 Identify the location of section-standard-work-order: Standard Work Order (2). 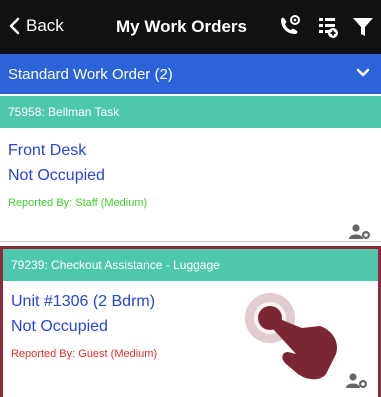
(190, 74).